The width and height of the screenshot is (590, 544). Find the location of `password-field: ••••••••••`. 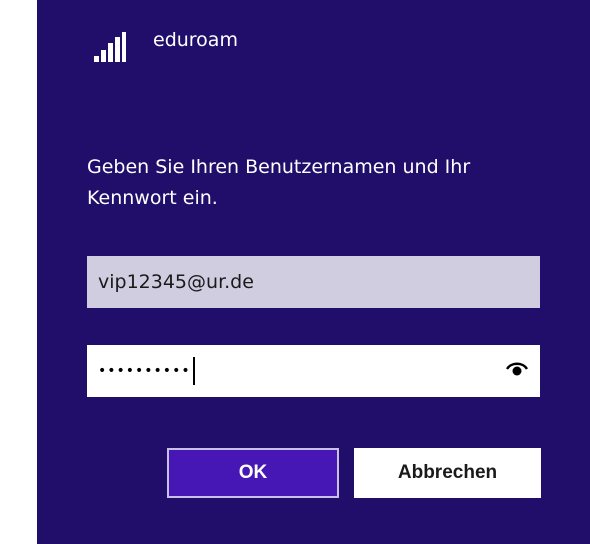

password-field: •••••••••• is located at coordinates (313, 371).